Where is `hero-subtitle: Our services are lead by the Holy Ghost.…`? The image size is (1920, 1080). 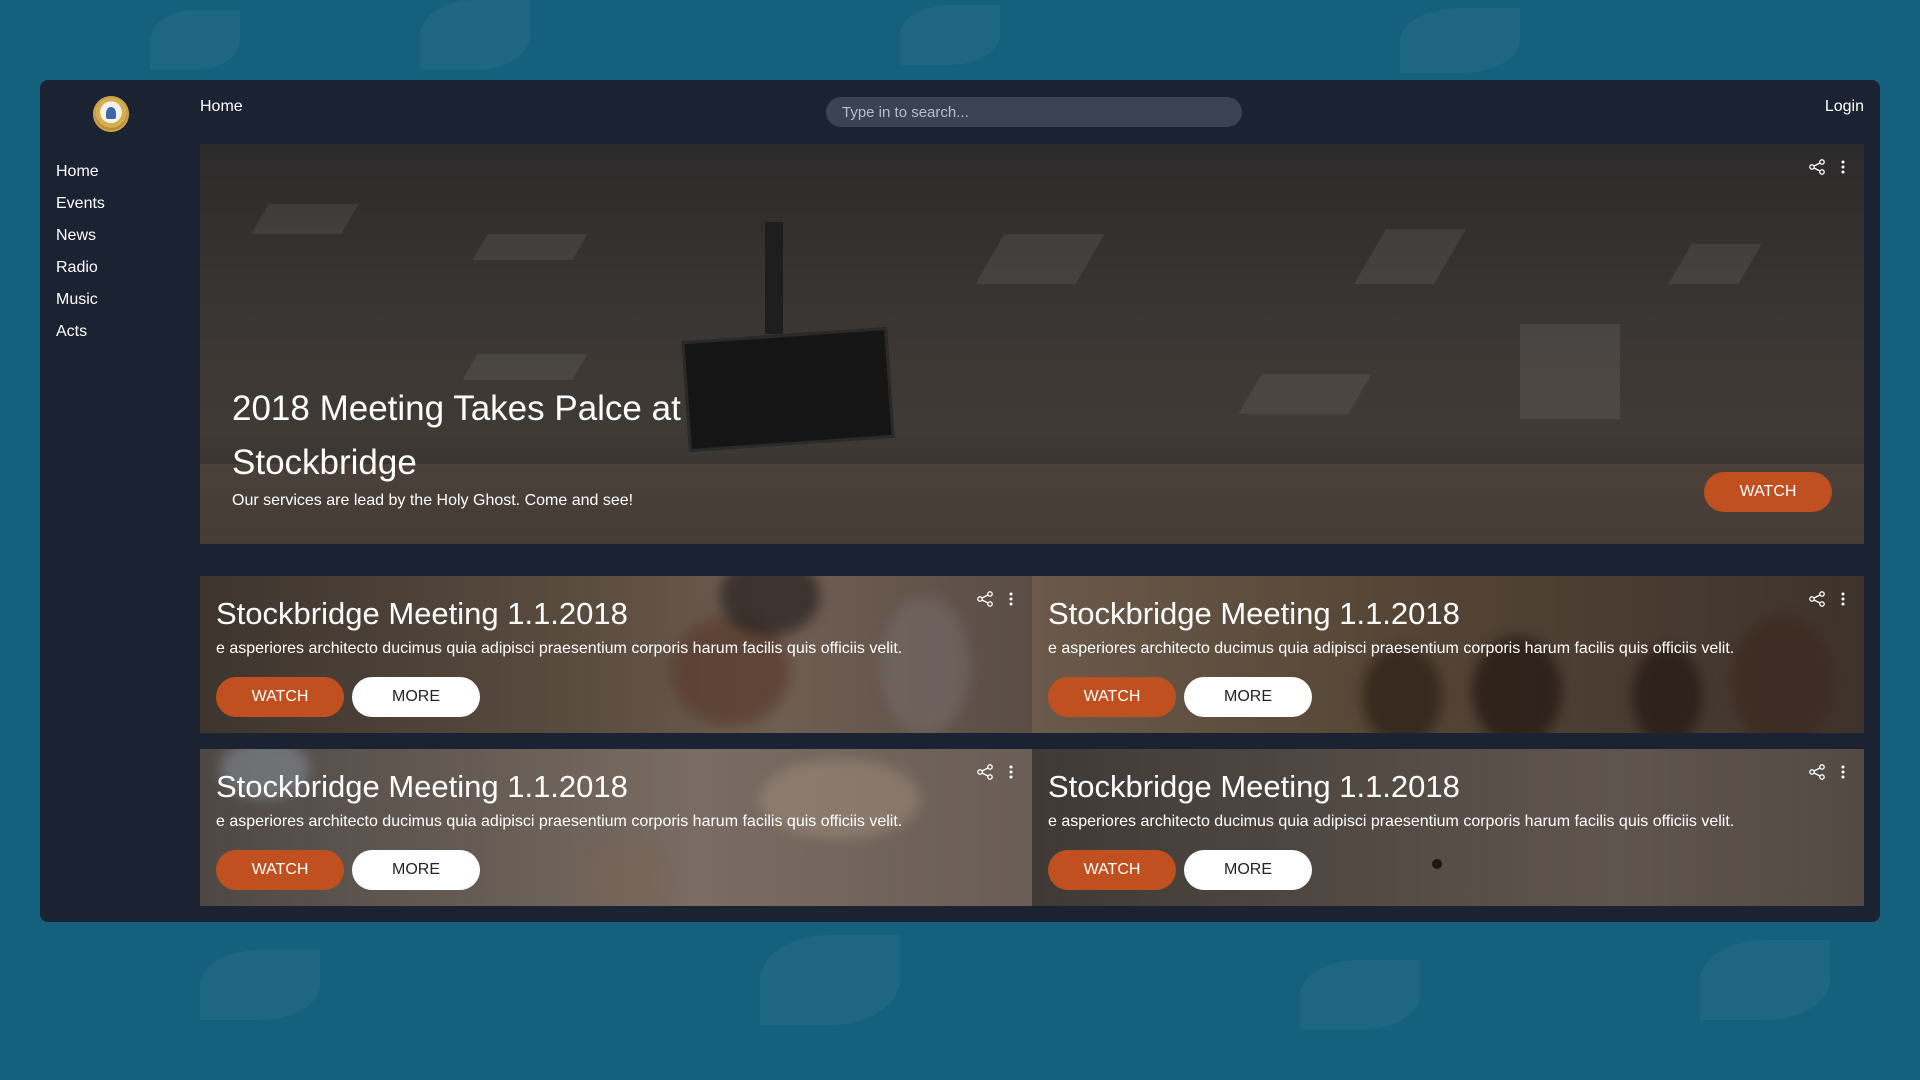
hero-subtitle: Our services are lead by the Holy Ghost.… is located at coordinates (433, 500).